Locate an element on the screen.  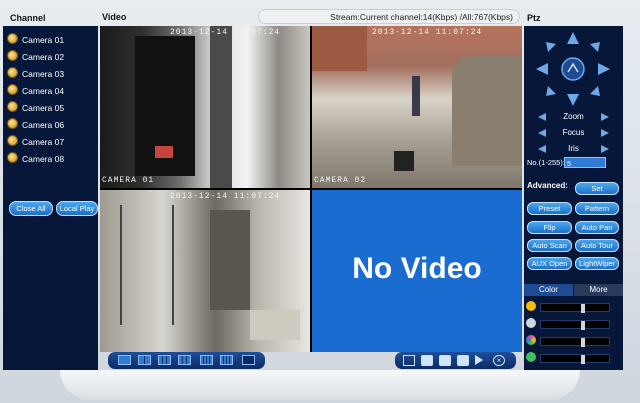
preset-no-label: No.(1-255): is located at coordinates (546, 162).